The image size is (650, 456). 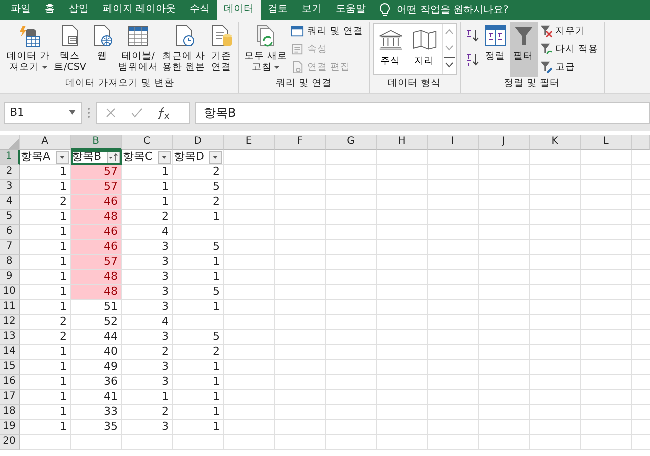 What do you see at coordinates (120, 84) in the screenshot?
I see `group-label: 데이터 가져오기 및 변환` at bounding box center [120, 84].